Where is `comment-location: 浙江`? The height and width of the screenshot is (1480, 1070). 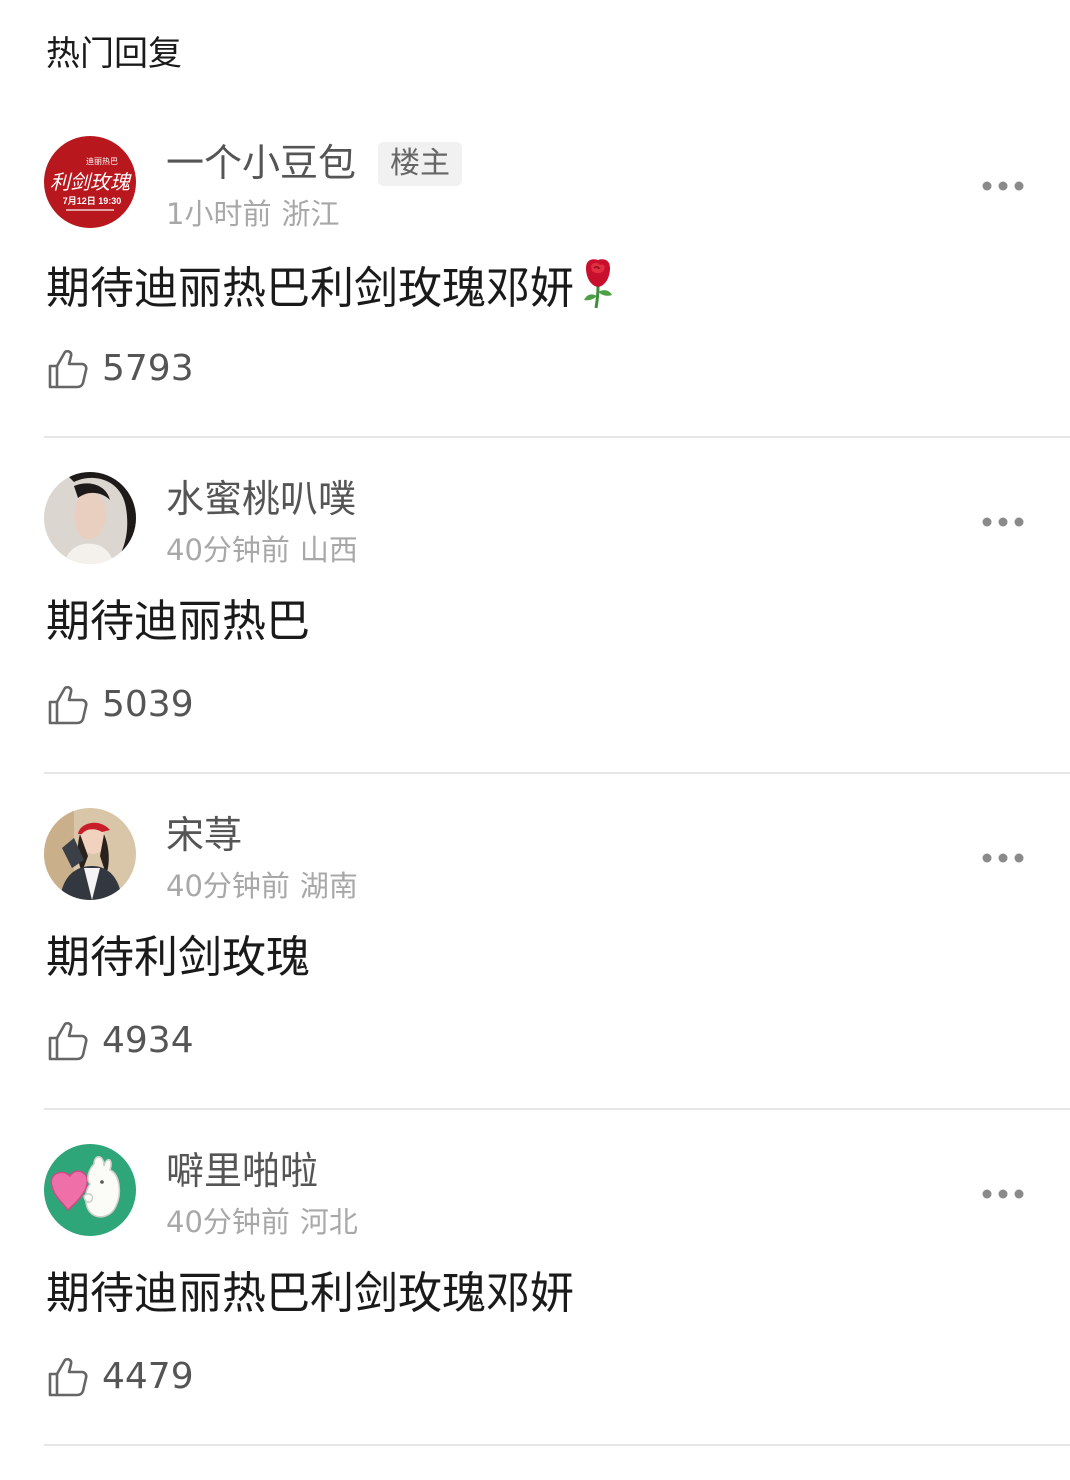 comment-location: 浙江 is located at coordinates (310, 214).